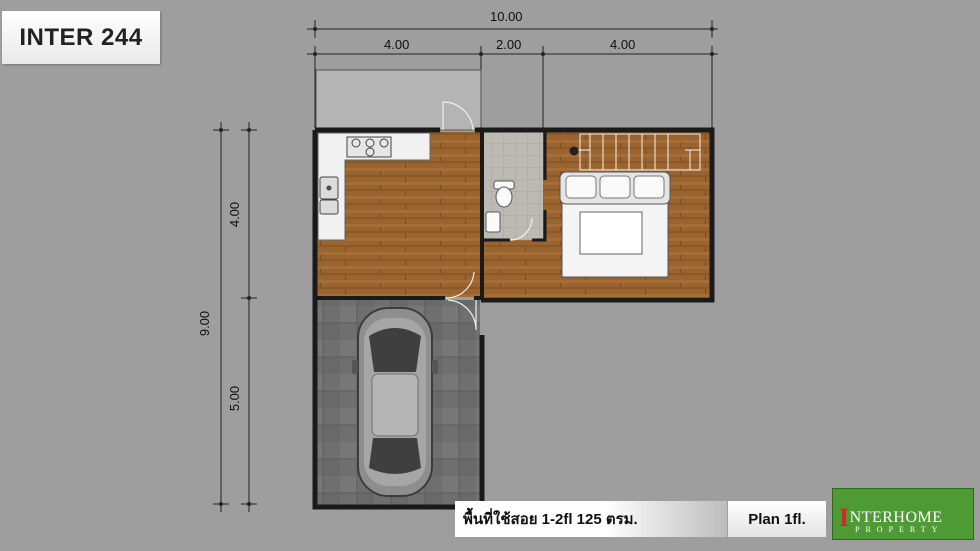 The image size is (980, 551). What do you see at coordinates (397, 44) in the screenshot?
I see `dim-left-width: 4.00` at bounding box center [397, 44].